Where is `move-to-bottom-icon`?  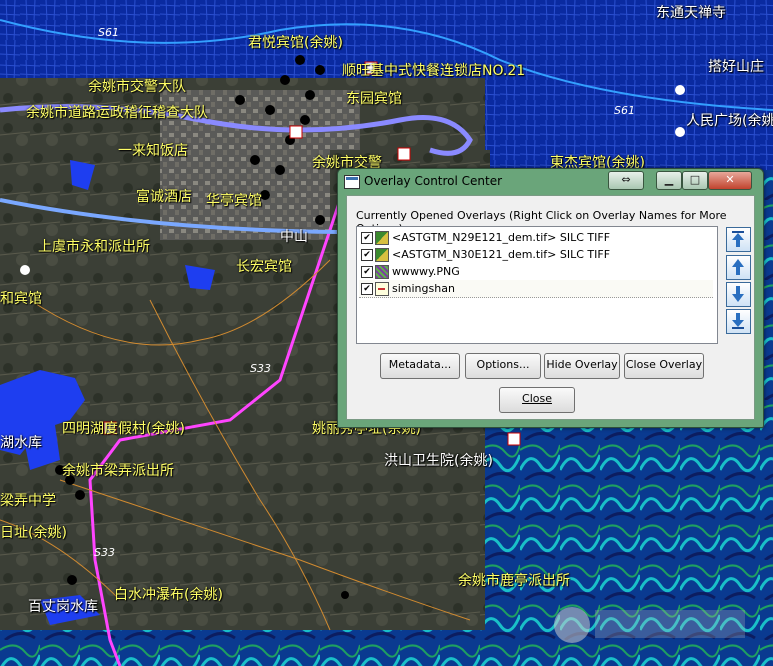
move-to-bottom-icon is located at coordinates (738, 321).